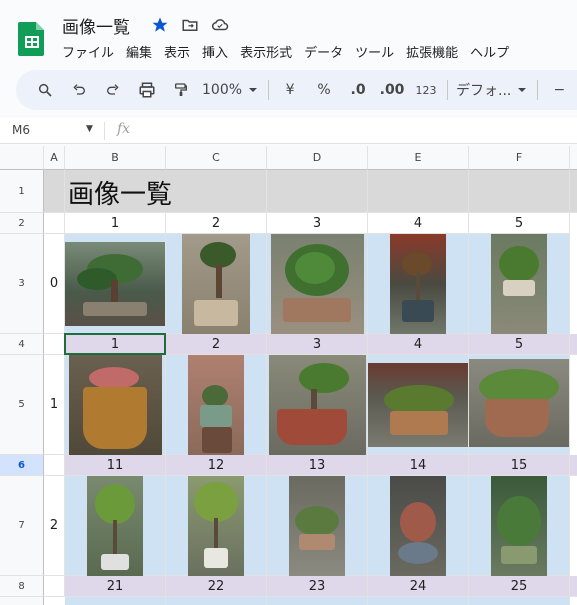  Describe the element at coordinates (54, 158) in the screenshot. I see `column-header-a: A` at that location.